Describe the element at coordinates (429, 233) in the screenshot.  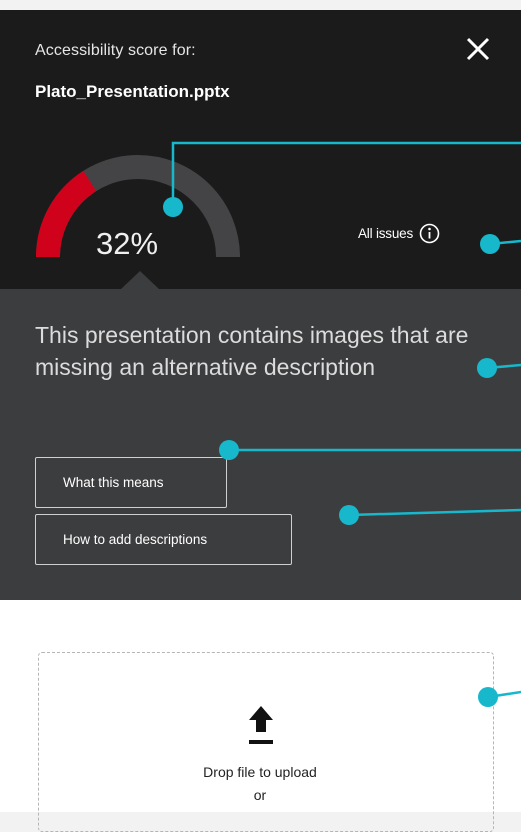
I see `info-icon` at that location.